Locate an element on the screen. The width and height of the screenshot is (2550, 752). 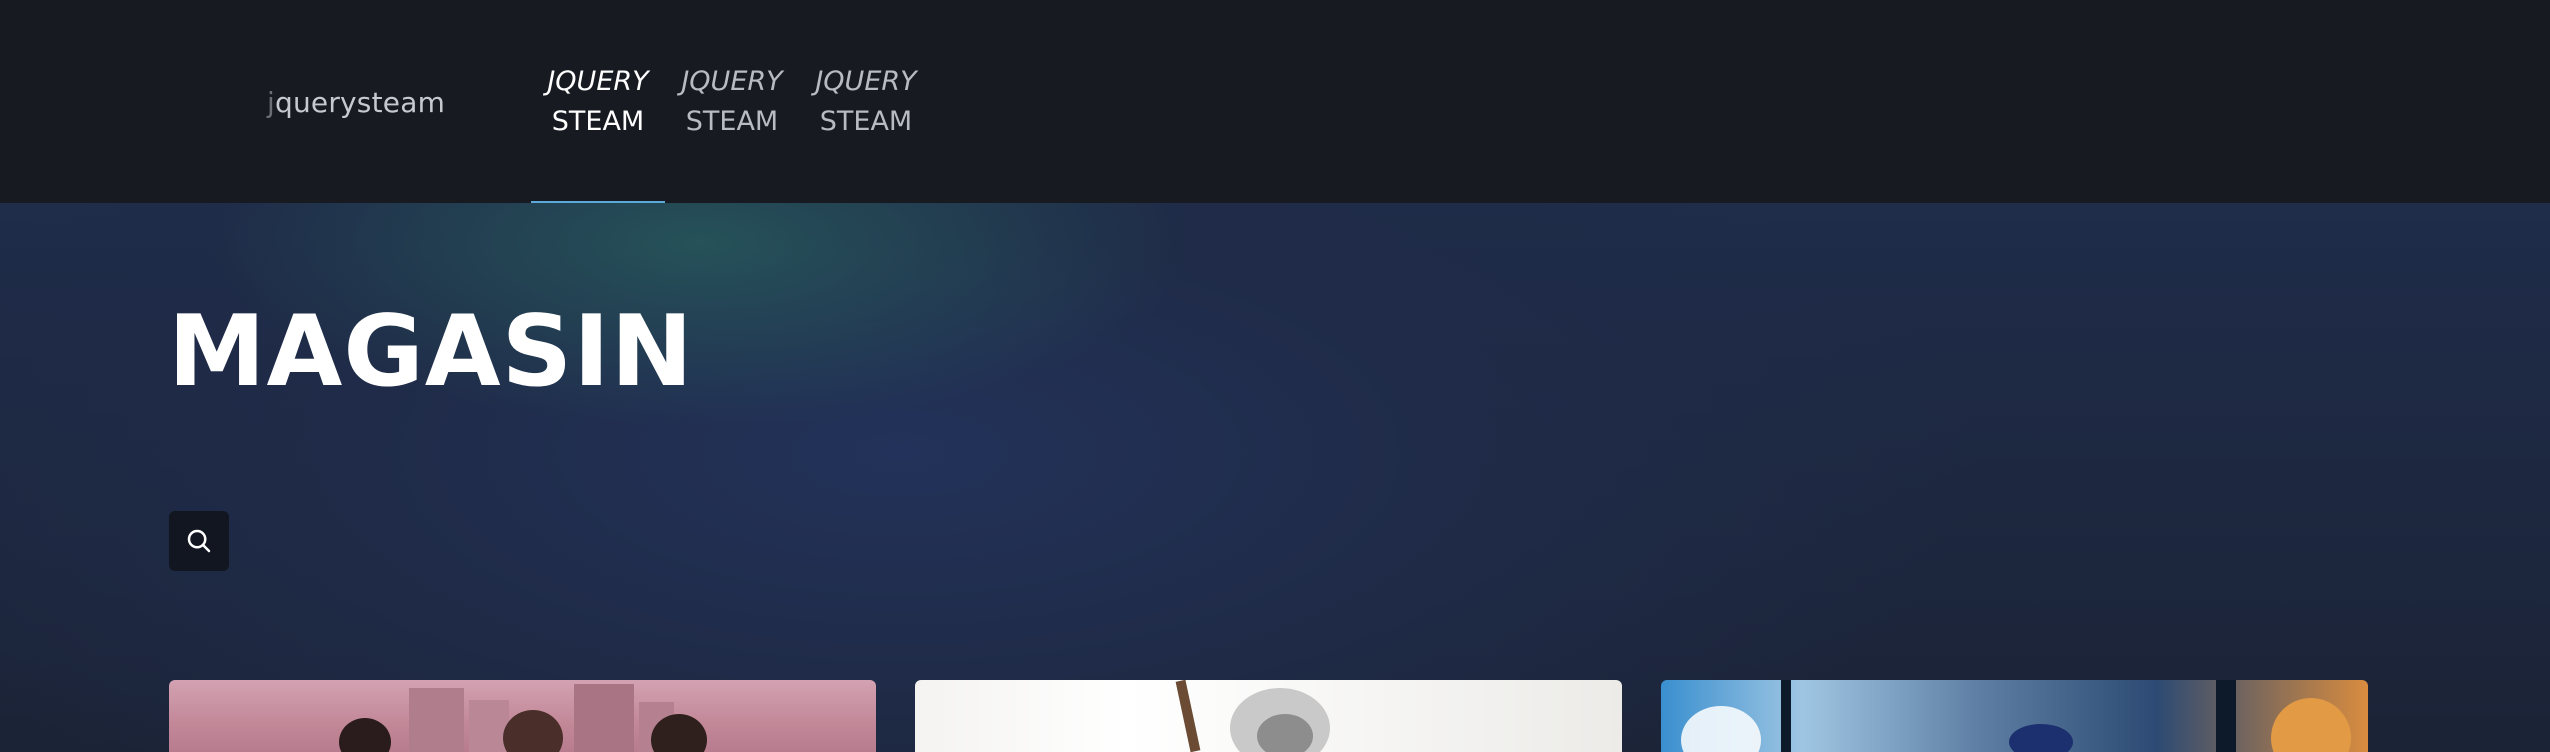
nav-item-3: JQUERY STEAM is located at coordinates (866, 132).